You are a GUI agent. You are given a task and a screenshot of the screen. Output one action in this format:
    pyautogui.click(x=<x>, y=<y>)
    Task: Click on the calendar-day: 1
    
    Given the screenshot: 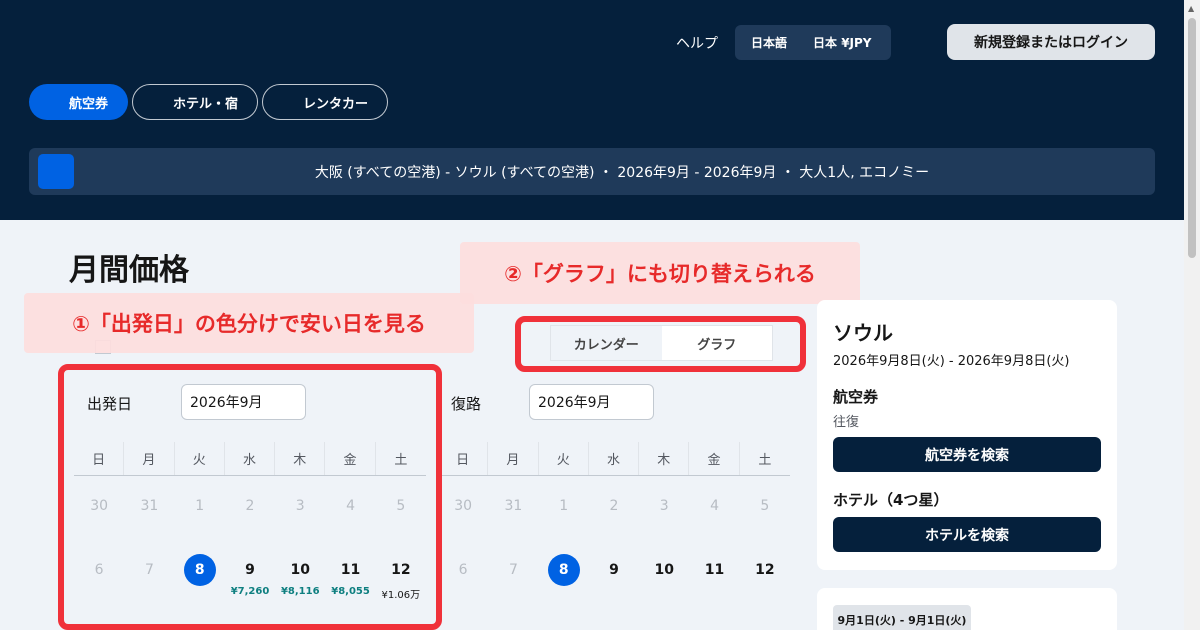 What is the action you would take?
    pyautogui.click(x=564, y=508)
    